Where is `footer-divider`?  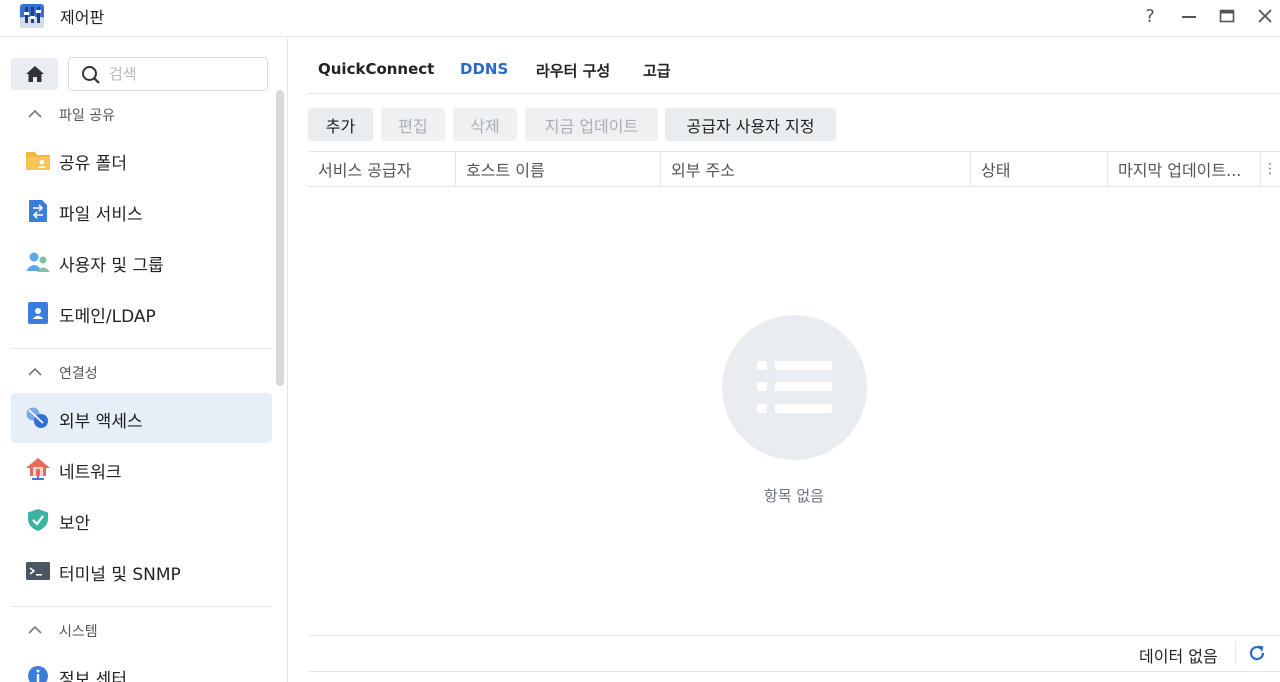 footer-divider is located at coordinates (794, 635).